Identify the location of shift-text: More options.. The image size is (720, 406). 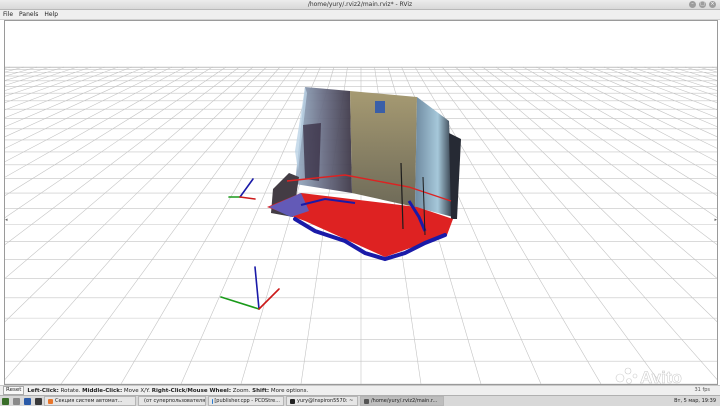
(288, 391).